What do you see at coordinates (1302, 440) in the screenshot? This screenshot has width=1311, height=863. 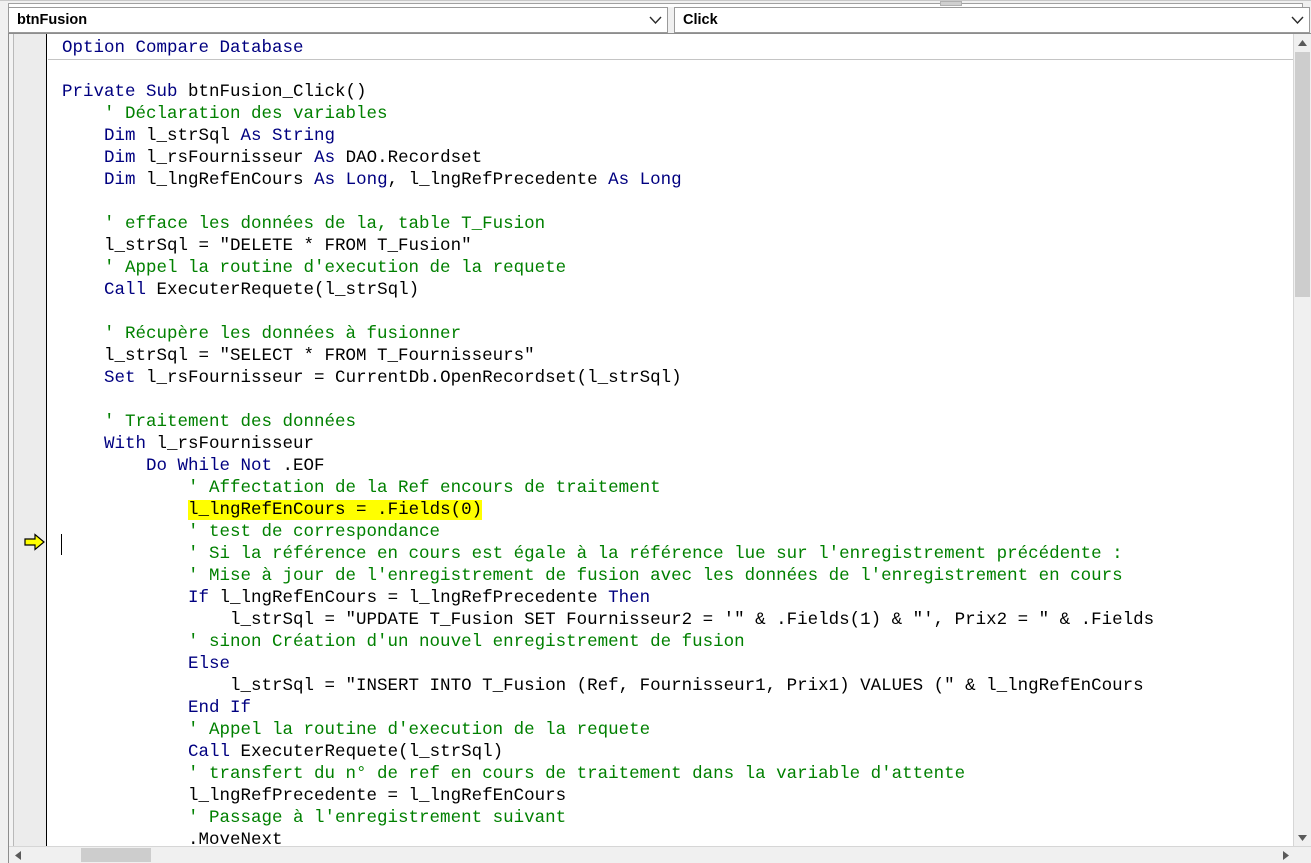 I see `vertical-scrollbar` at bounding box center [1302, 440].